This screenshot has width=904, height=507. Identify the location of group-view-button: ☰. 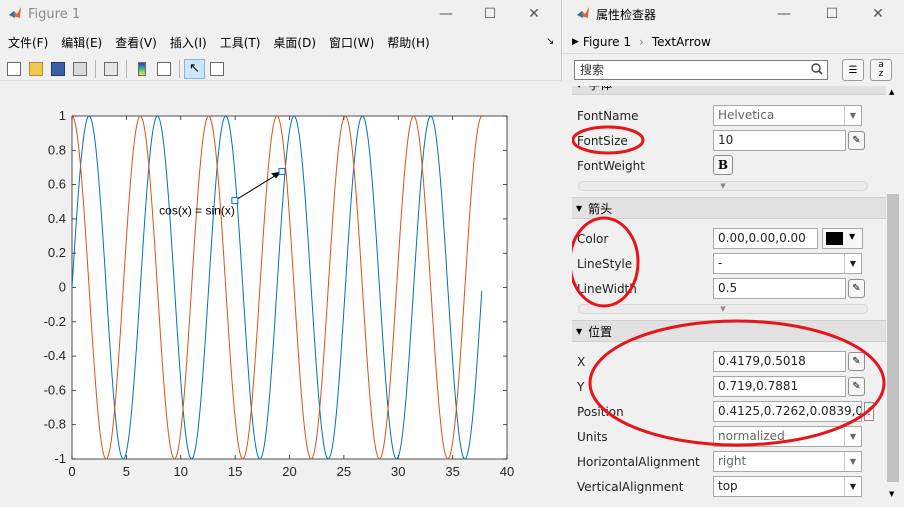
(853, 70).